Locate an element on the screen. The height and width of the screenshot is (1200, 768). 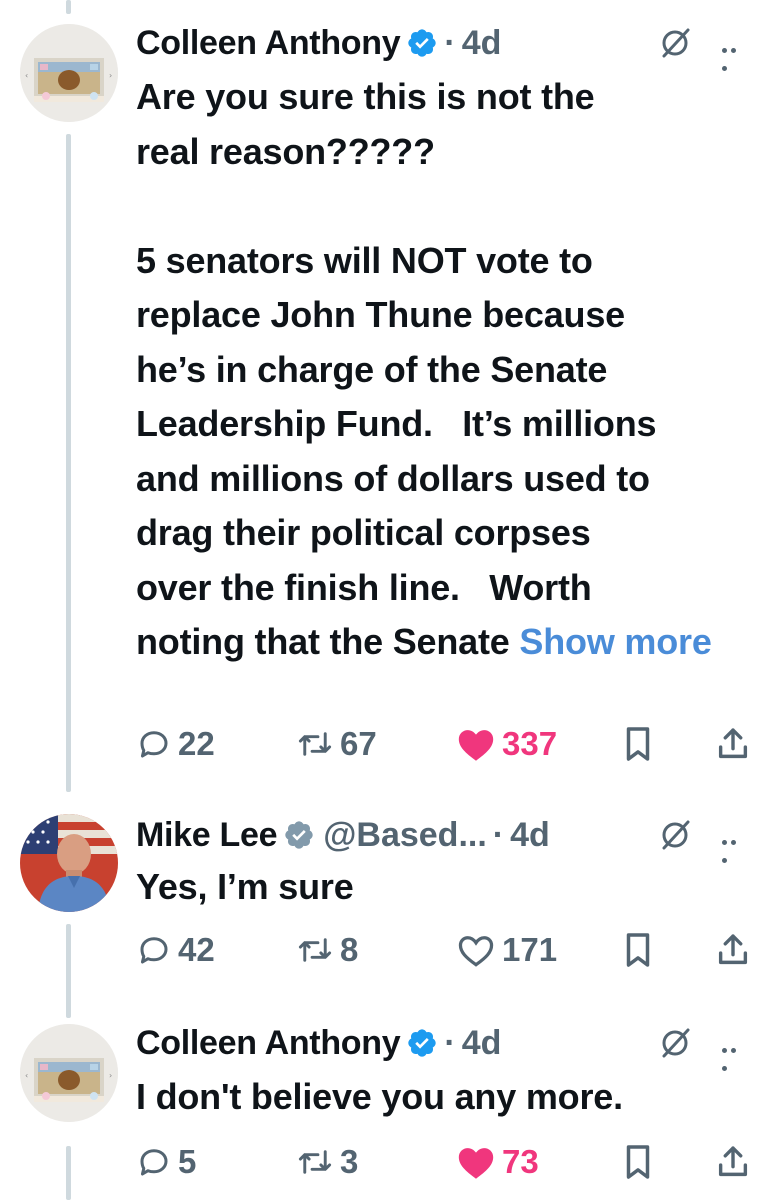
show-more-link: Show more is located at coordinates (615, 641).